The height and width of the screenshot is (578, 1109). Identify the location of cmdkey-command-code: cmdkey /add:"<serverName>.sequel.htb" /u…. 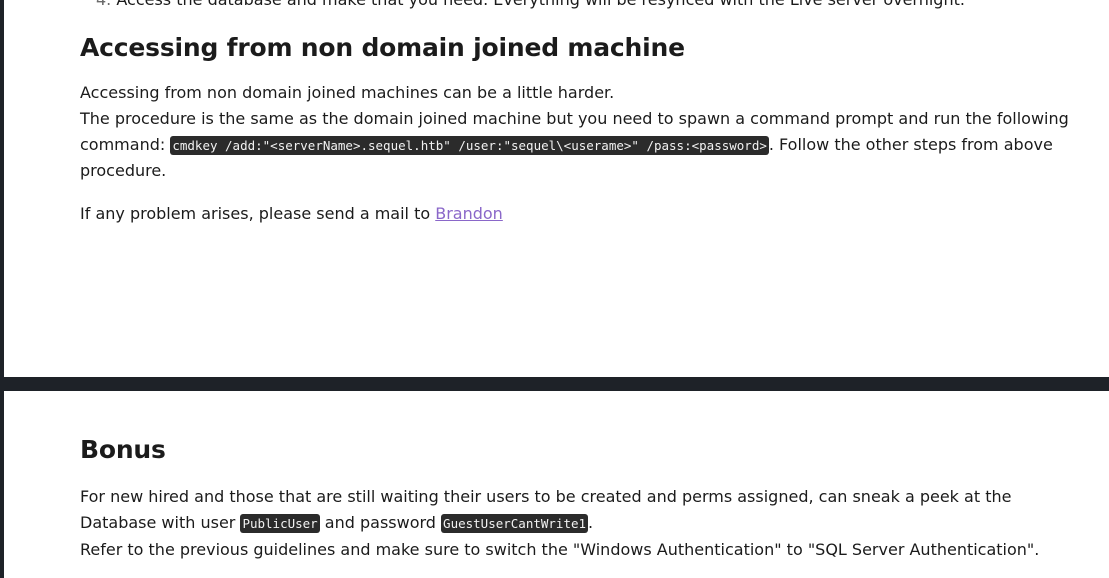
(469, 145).